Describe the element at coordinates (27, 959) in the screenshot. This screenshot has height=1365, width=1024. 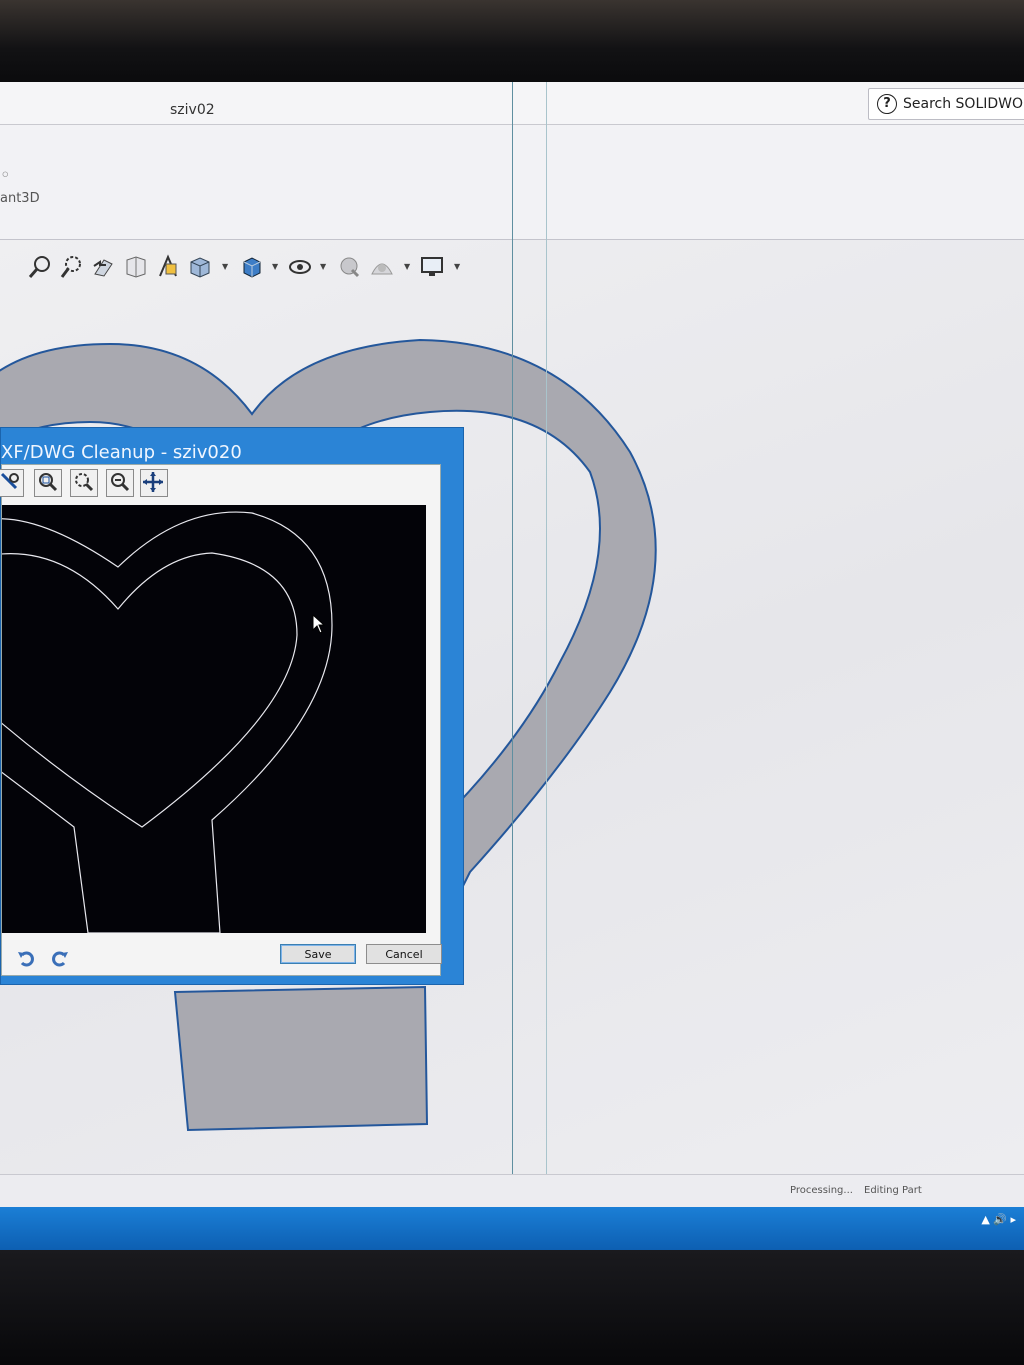
I see `undo-icon` at that location.